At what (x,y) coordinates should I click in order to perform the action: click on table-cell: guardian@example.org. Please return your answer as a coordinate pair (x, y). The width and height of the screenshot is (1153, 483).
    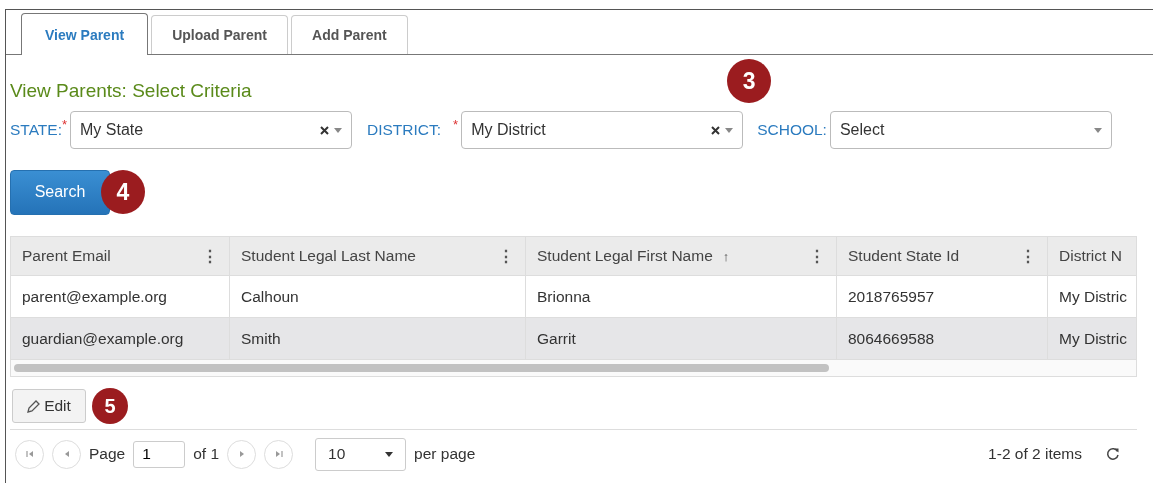
    Looking at the image, I should click on (103, 338).